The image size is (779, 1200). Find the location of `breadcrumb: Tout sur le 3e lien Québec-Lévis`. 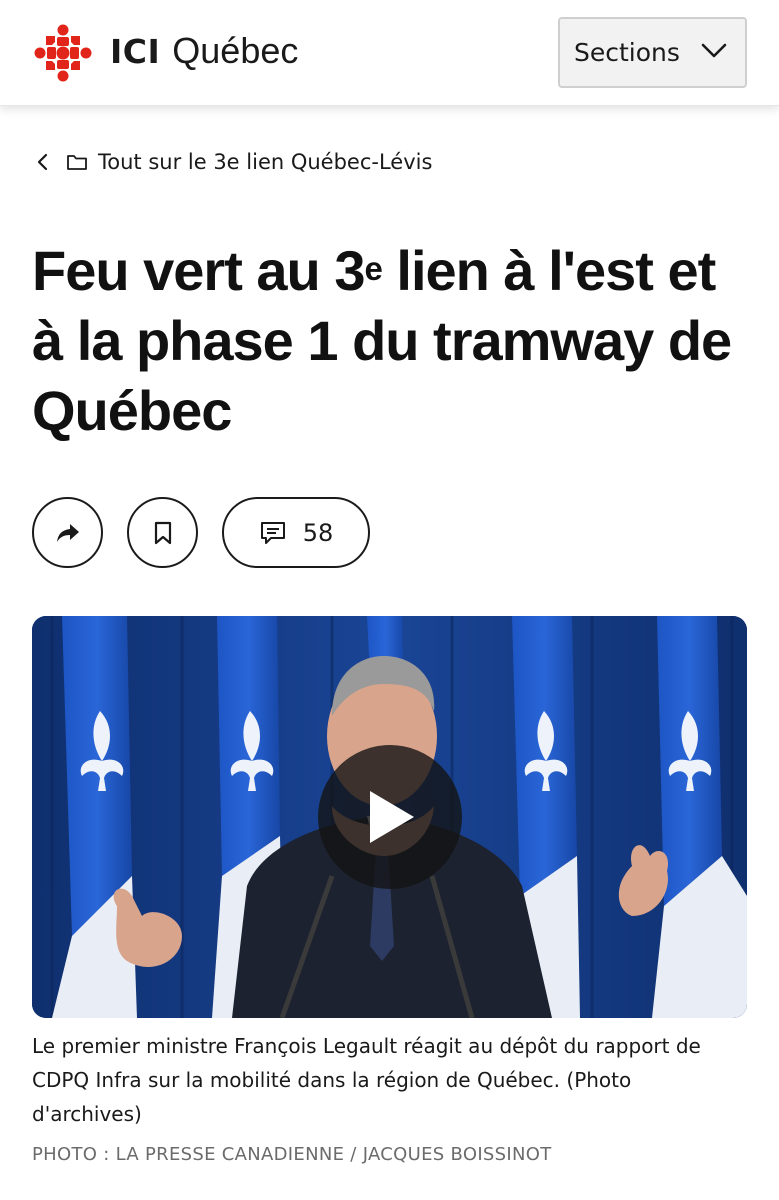

breadcrumb: Tout sur le 3e lien Québec-Lévis is located at coordinates (233, 162).